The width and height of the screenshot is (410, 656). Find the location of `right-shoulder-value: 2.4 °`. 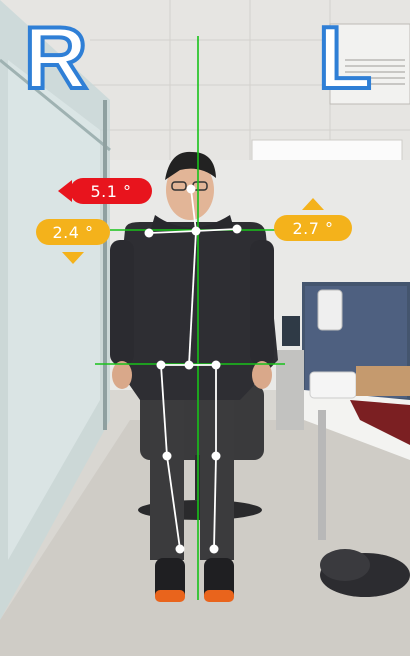

right-shoulder-value: 2.4 ° is located at coordinates (73, 232).